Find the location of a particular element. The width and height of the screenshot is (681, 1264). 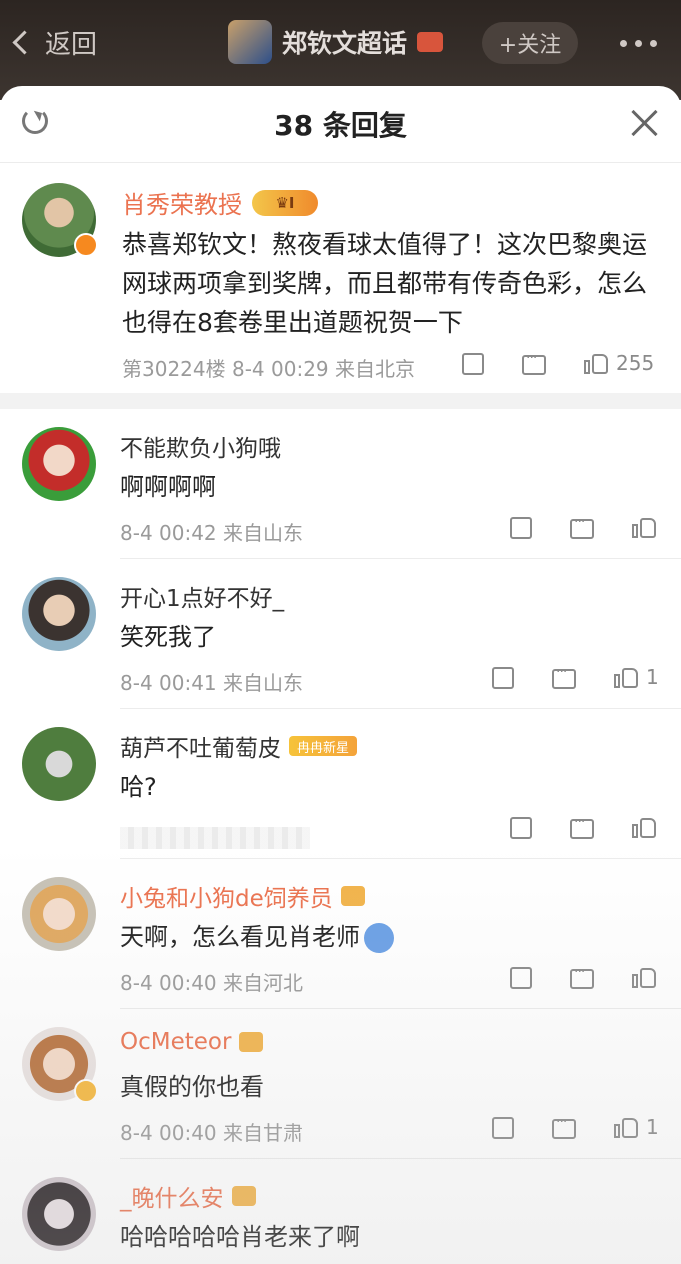

level-badge: ♛ I is located at coordinates (285, 202).